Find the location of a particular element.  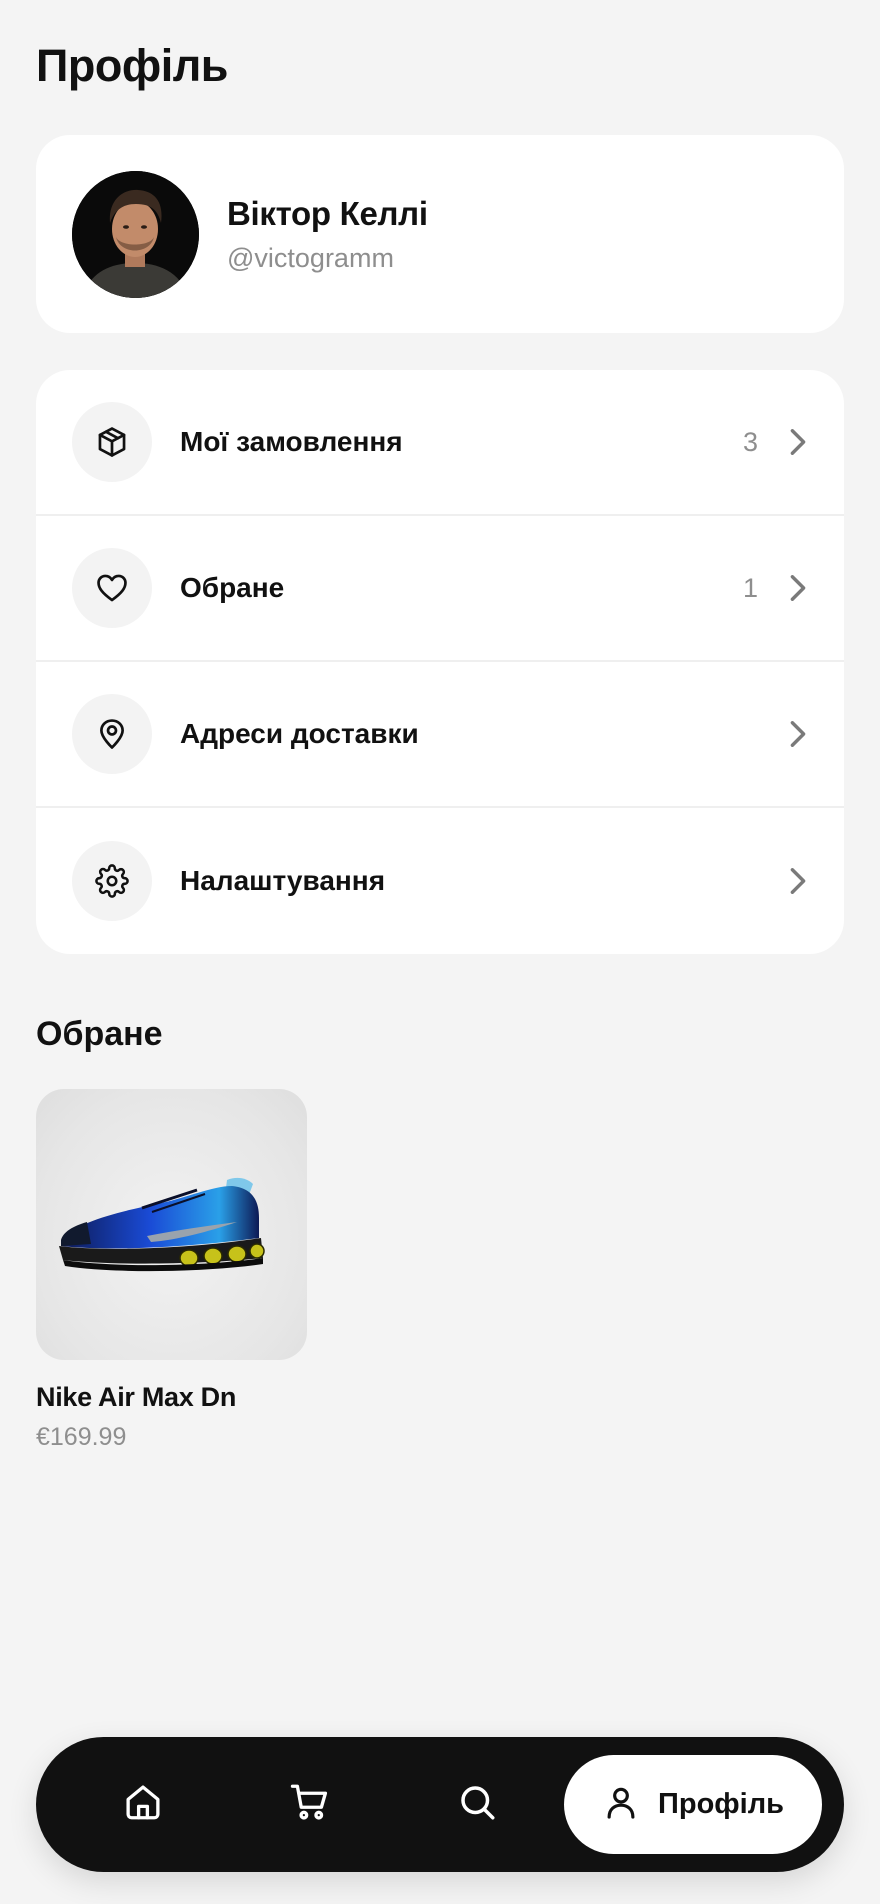

nav-profile-button: Профіль is located at coordinates (693, 1804).